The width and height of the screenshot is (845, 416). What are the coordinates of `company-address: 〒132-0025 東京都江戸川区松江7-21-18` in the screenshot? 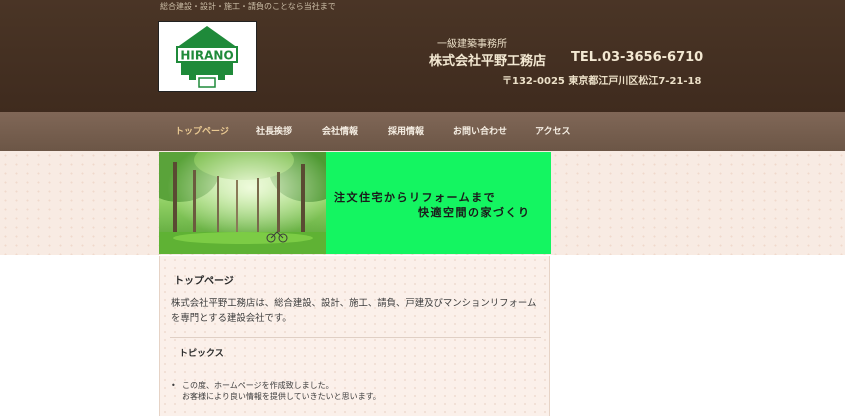 It's located at (602, 81).